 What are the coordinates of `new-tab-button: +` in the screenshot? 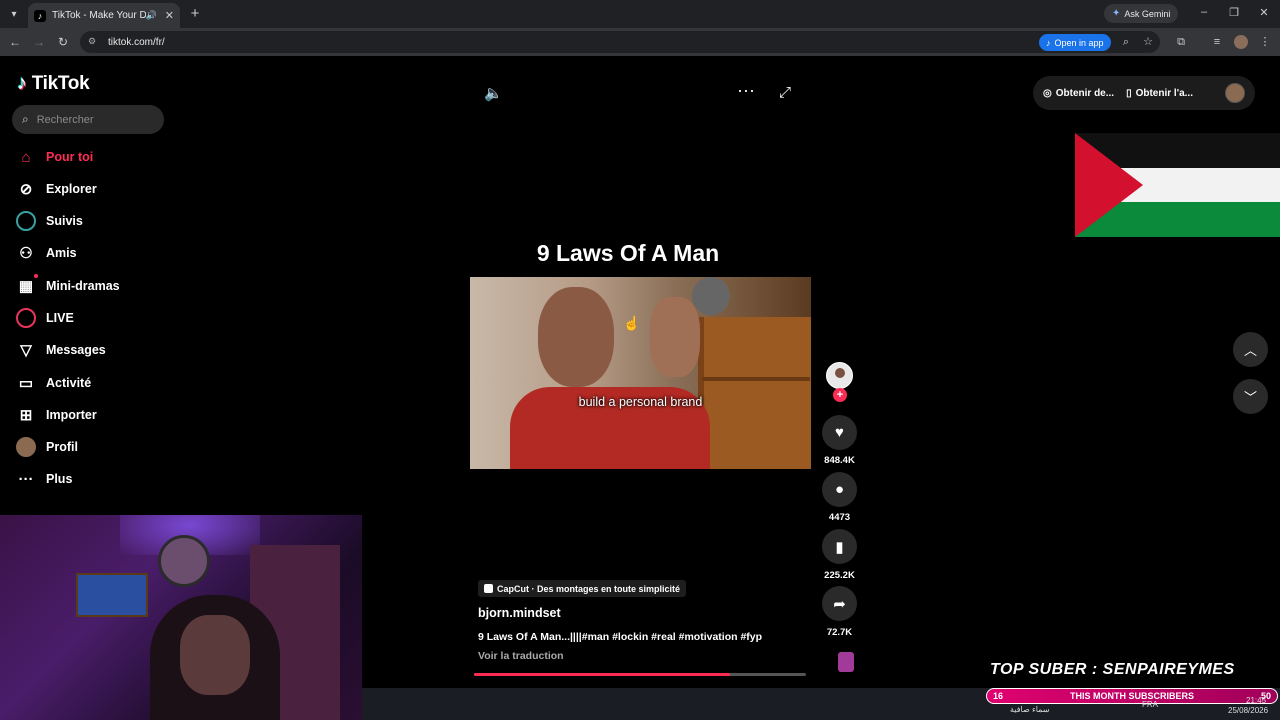 It's located at (195, 14).